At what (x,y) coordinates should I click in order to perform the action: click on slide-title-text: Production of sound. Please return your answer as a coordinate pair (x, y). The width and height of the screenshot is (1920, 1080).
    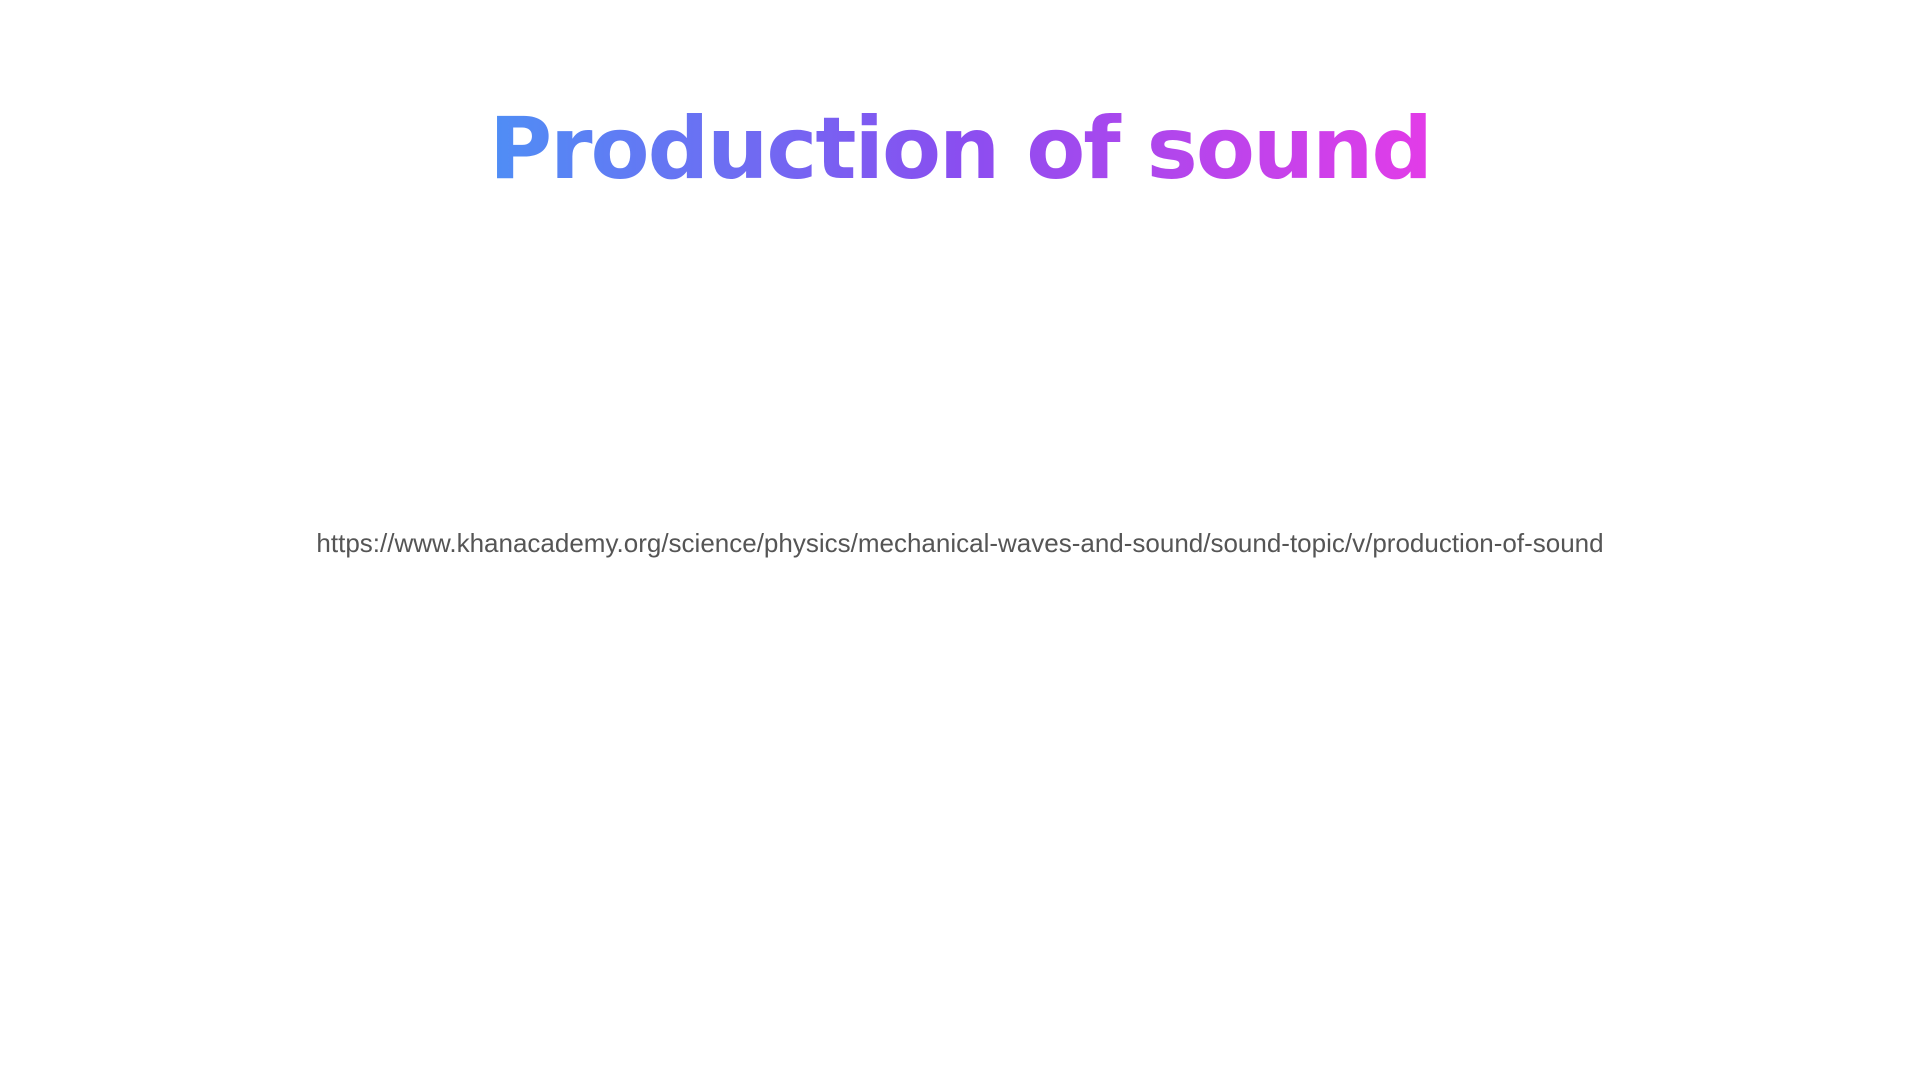
    Looking at the image, I should click on (961, 149).